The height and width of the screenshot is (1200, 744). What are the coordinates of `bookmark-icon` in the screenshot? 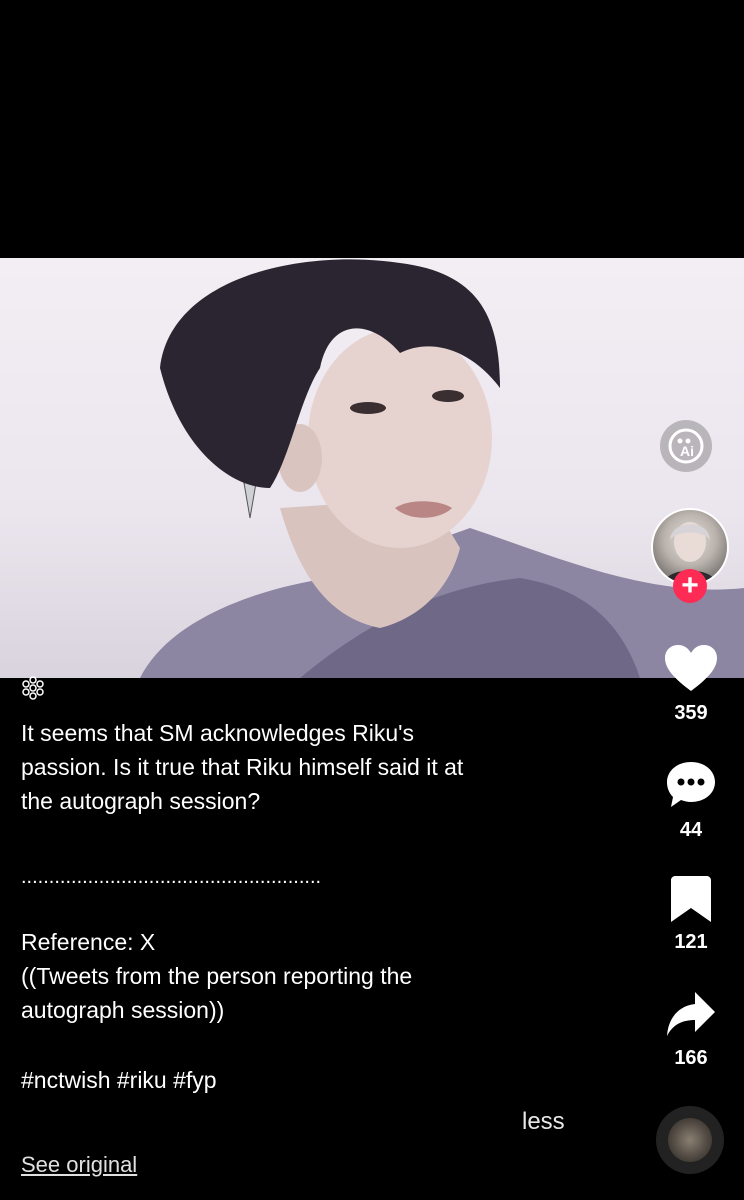 It's located at (691, 899).